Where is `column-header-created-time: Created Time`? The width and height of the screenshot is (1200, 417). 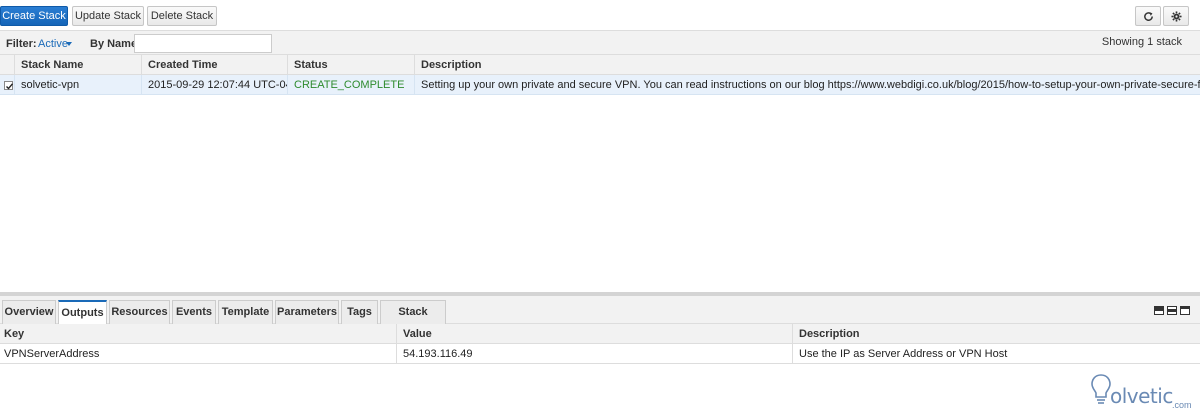
column-header-created-time: Created Time is located at coordinates (214, 65).